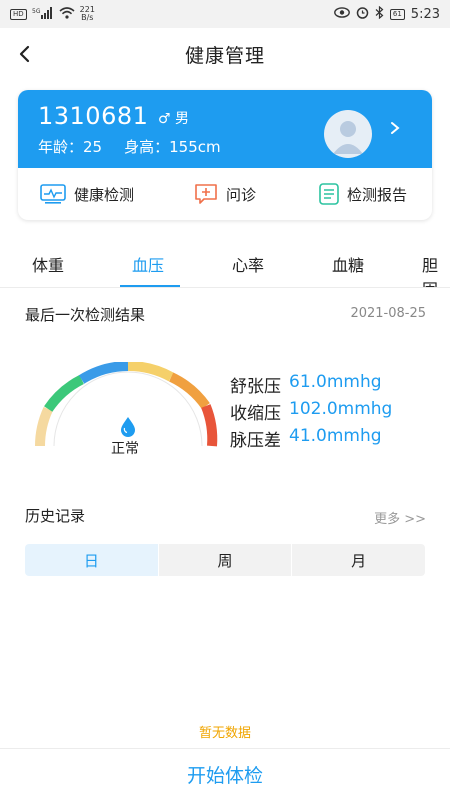  Describe the element at coordinates (255, 387) in the screenshot. I see `diastolic-label: 舒张压` at that location.